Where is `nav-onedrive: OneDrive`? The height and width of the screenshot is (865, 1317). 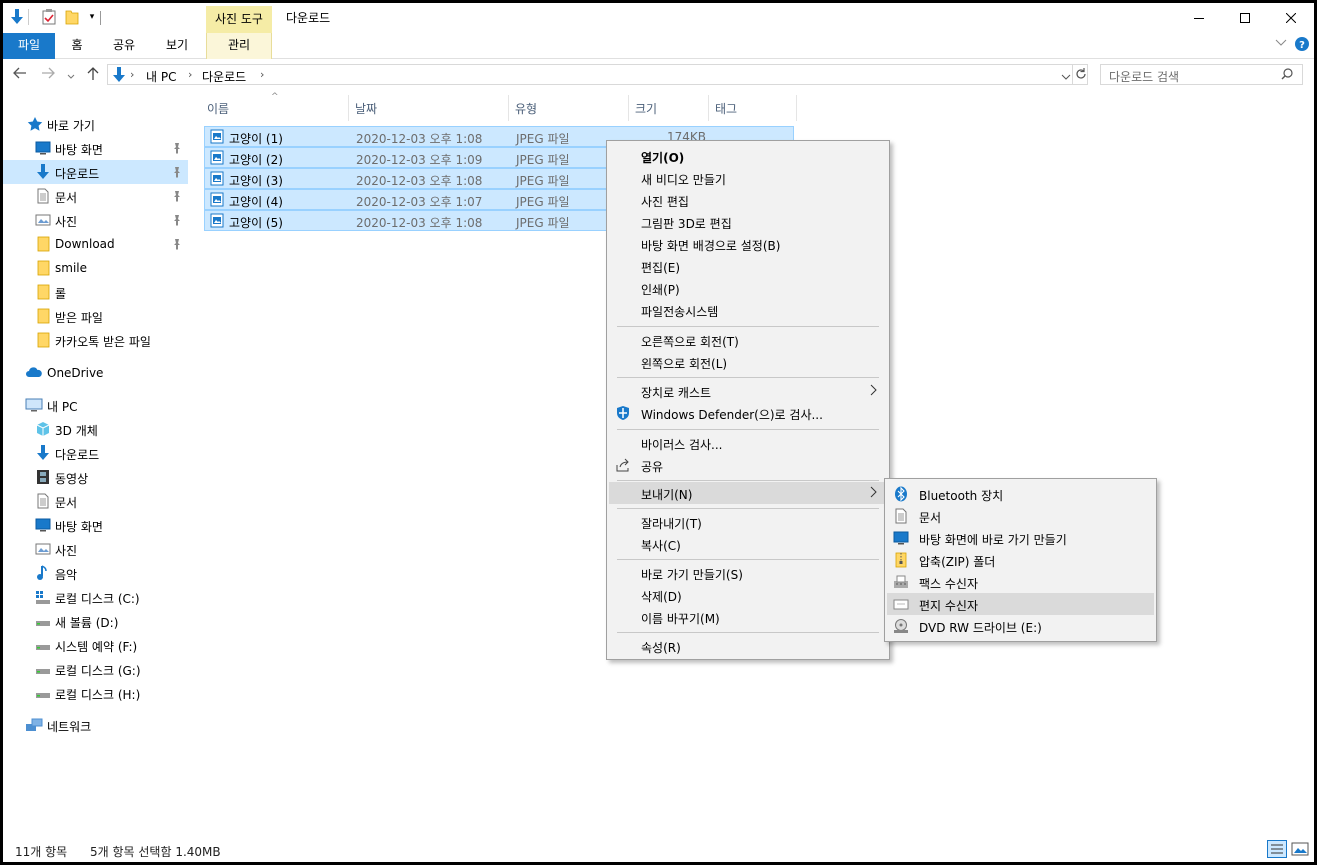
nav-onedrive: OneDrive is located at coordinates (95, 373).